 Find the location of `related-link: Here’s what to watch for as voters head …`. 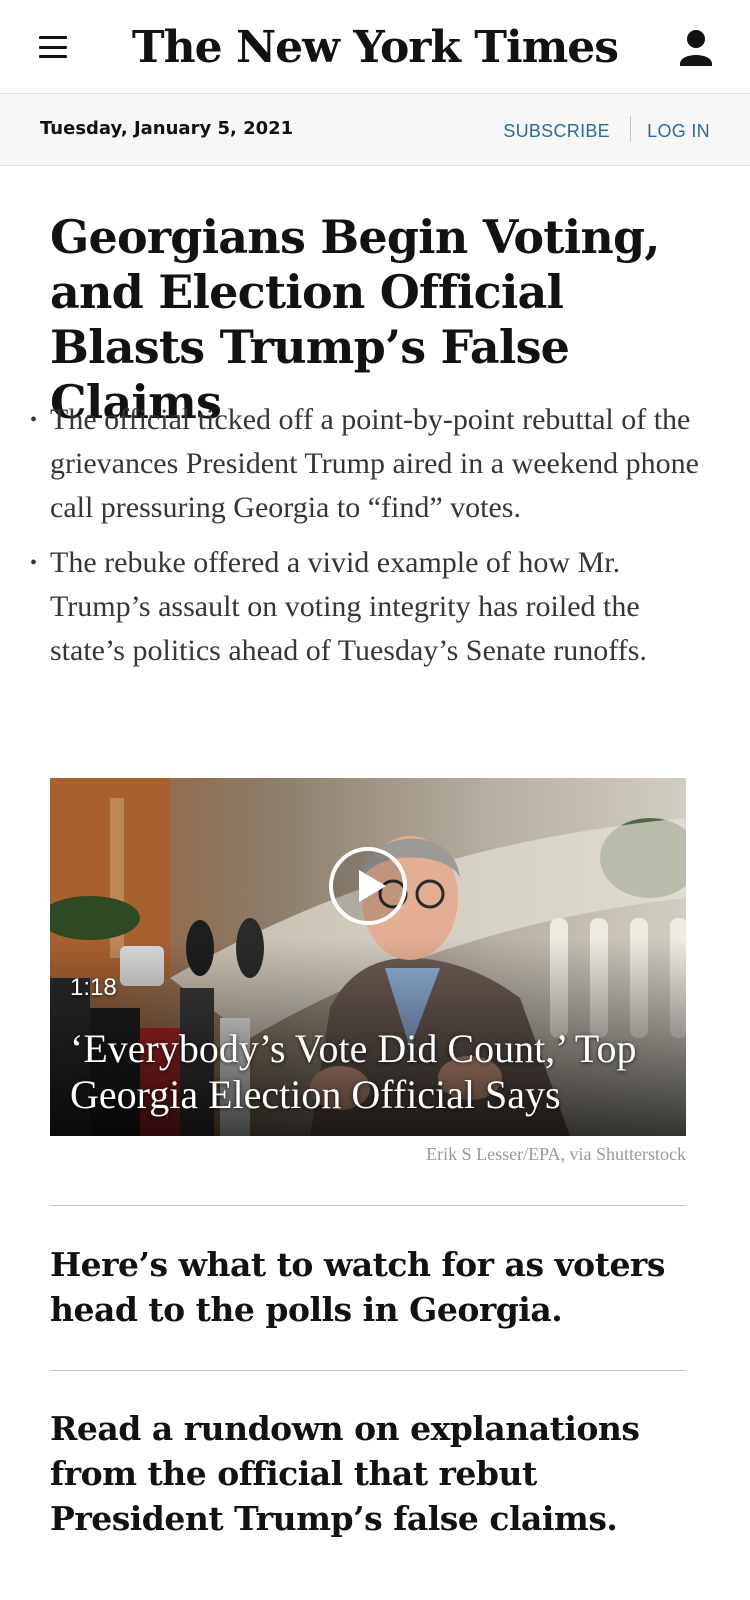

related-link: Here’s what to watch for as voters head … is located at coordinates (368, 1287).